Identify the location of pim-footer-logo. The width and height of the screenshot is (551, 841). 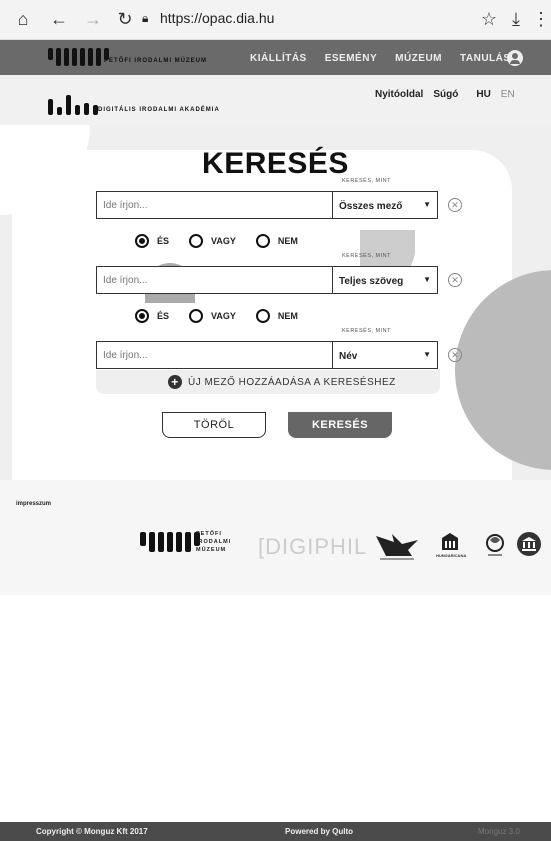
(170, 542).